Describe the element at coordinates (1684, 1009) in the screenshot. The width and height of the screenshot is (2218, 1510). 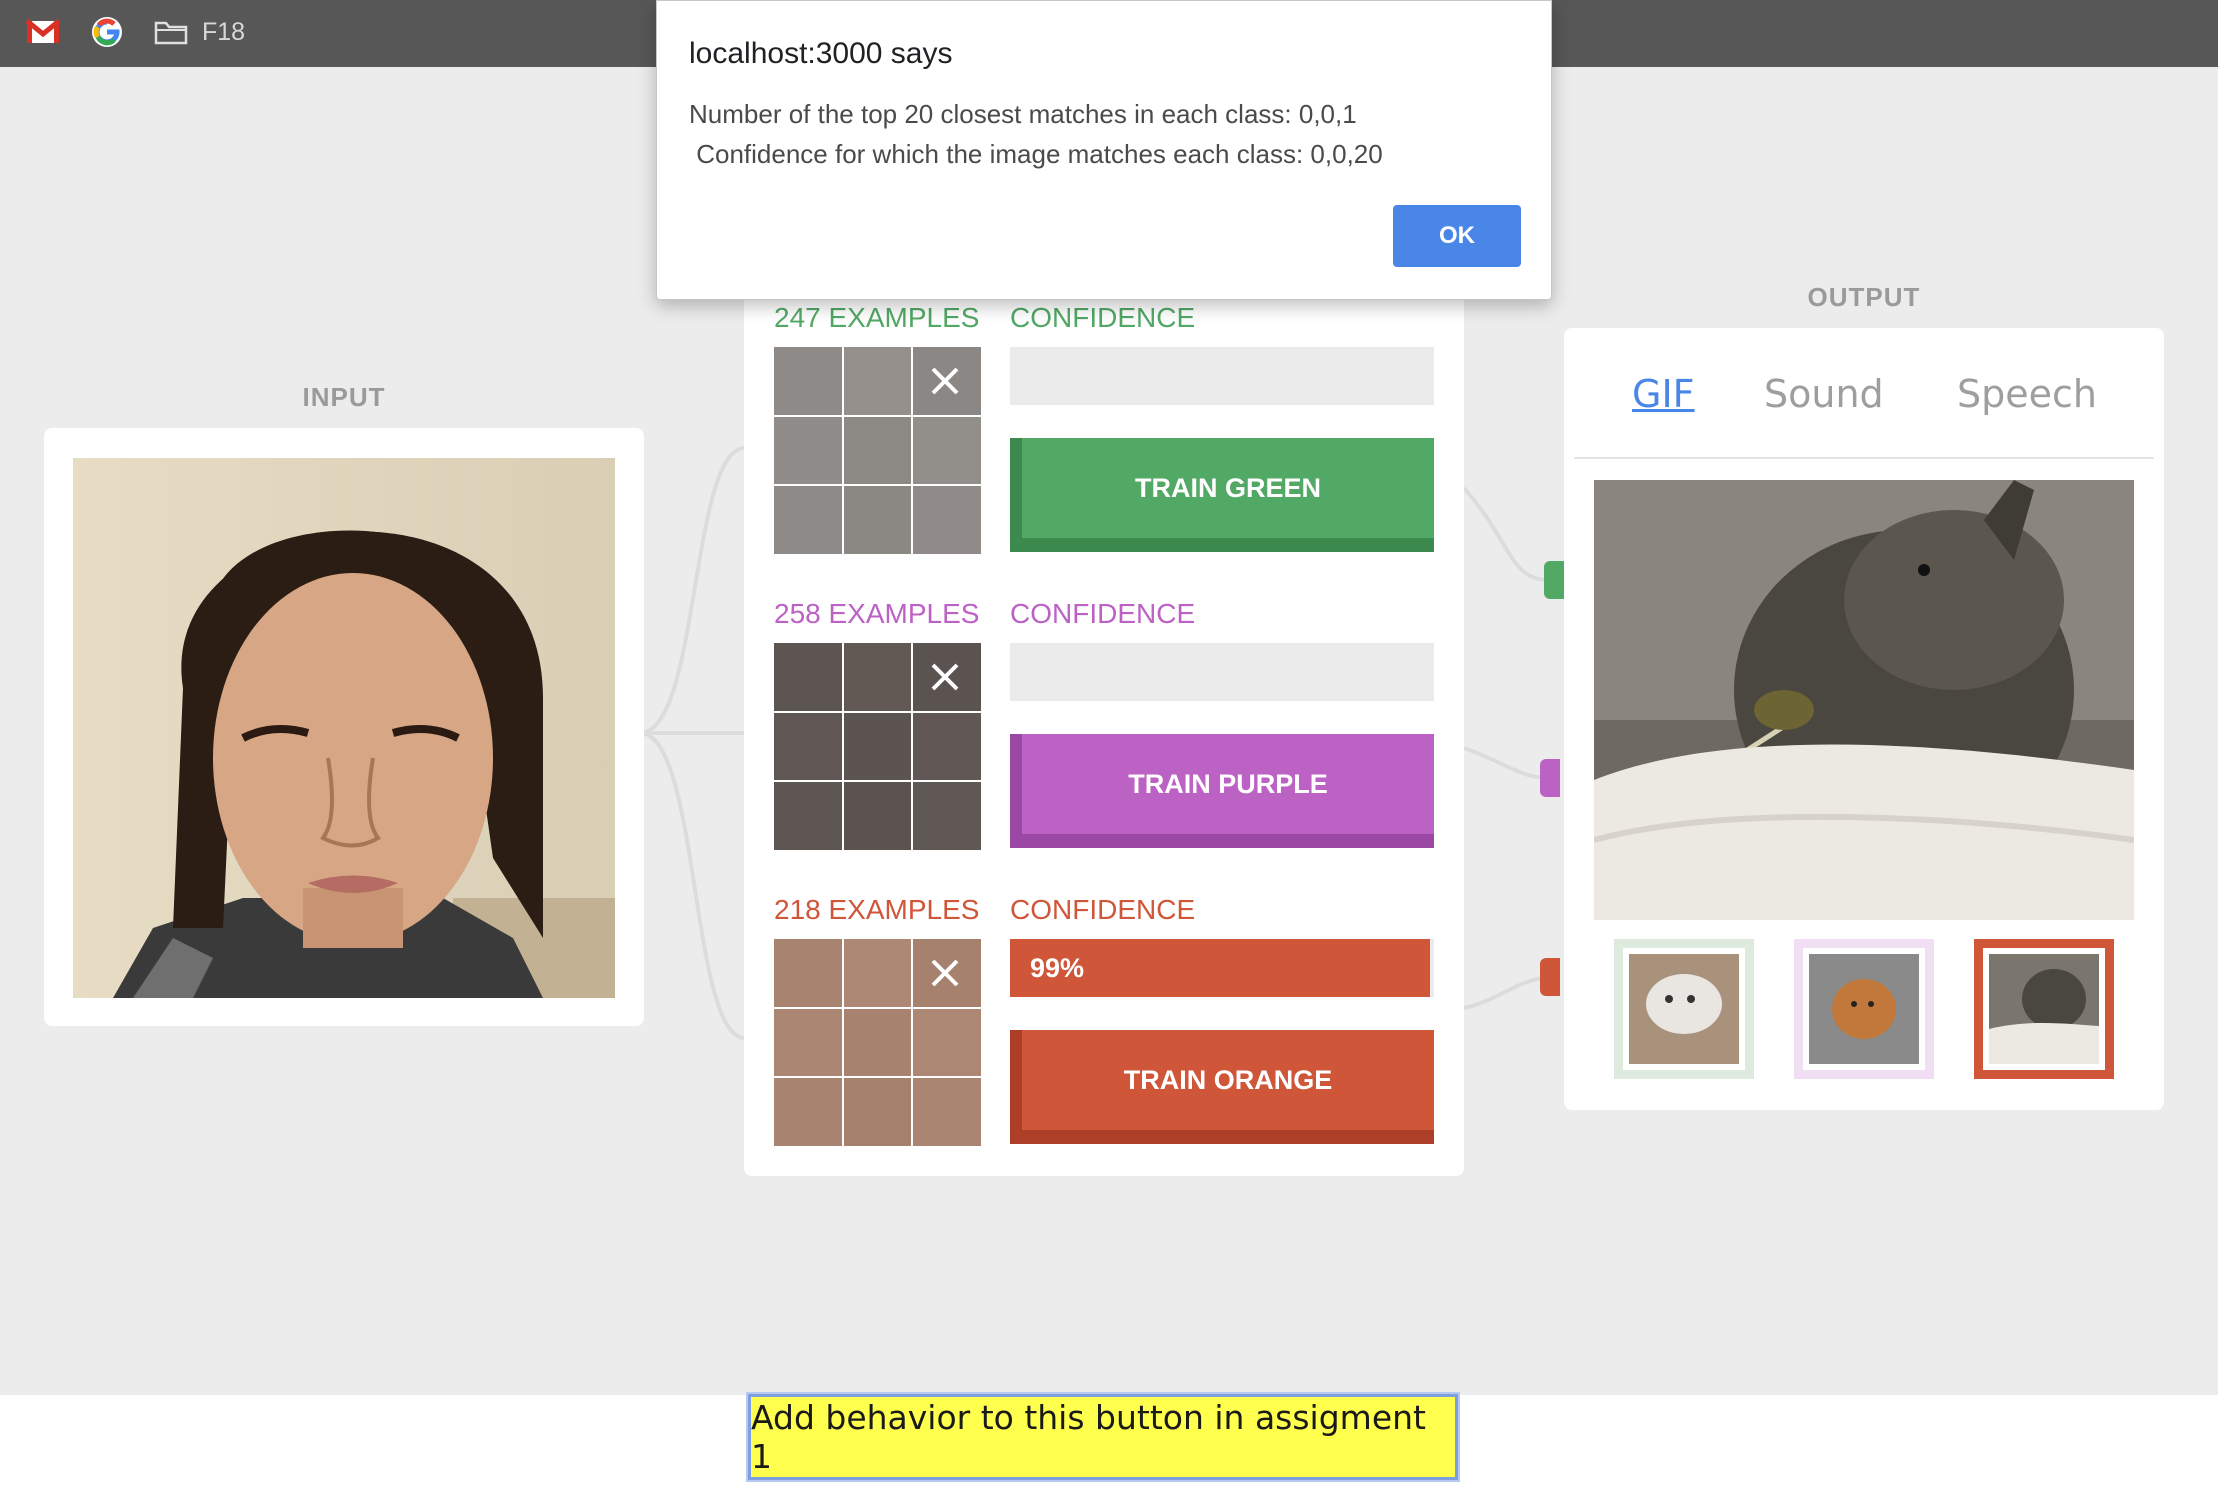
I see `output-thumb-cat` at that location.